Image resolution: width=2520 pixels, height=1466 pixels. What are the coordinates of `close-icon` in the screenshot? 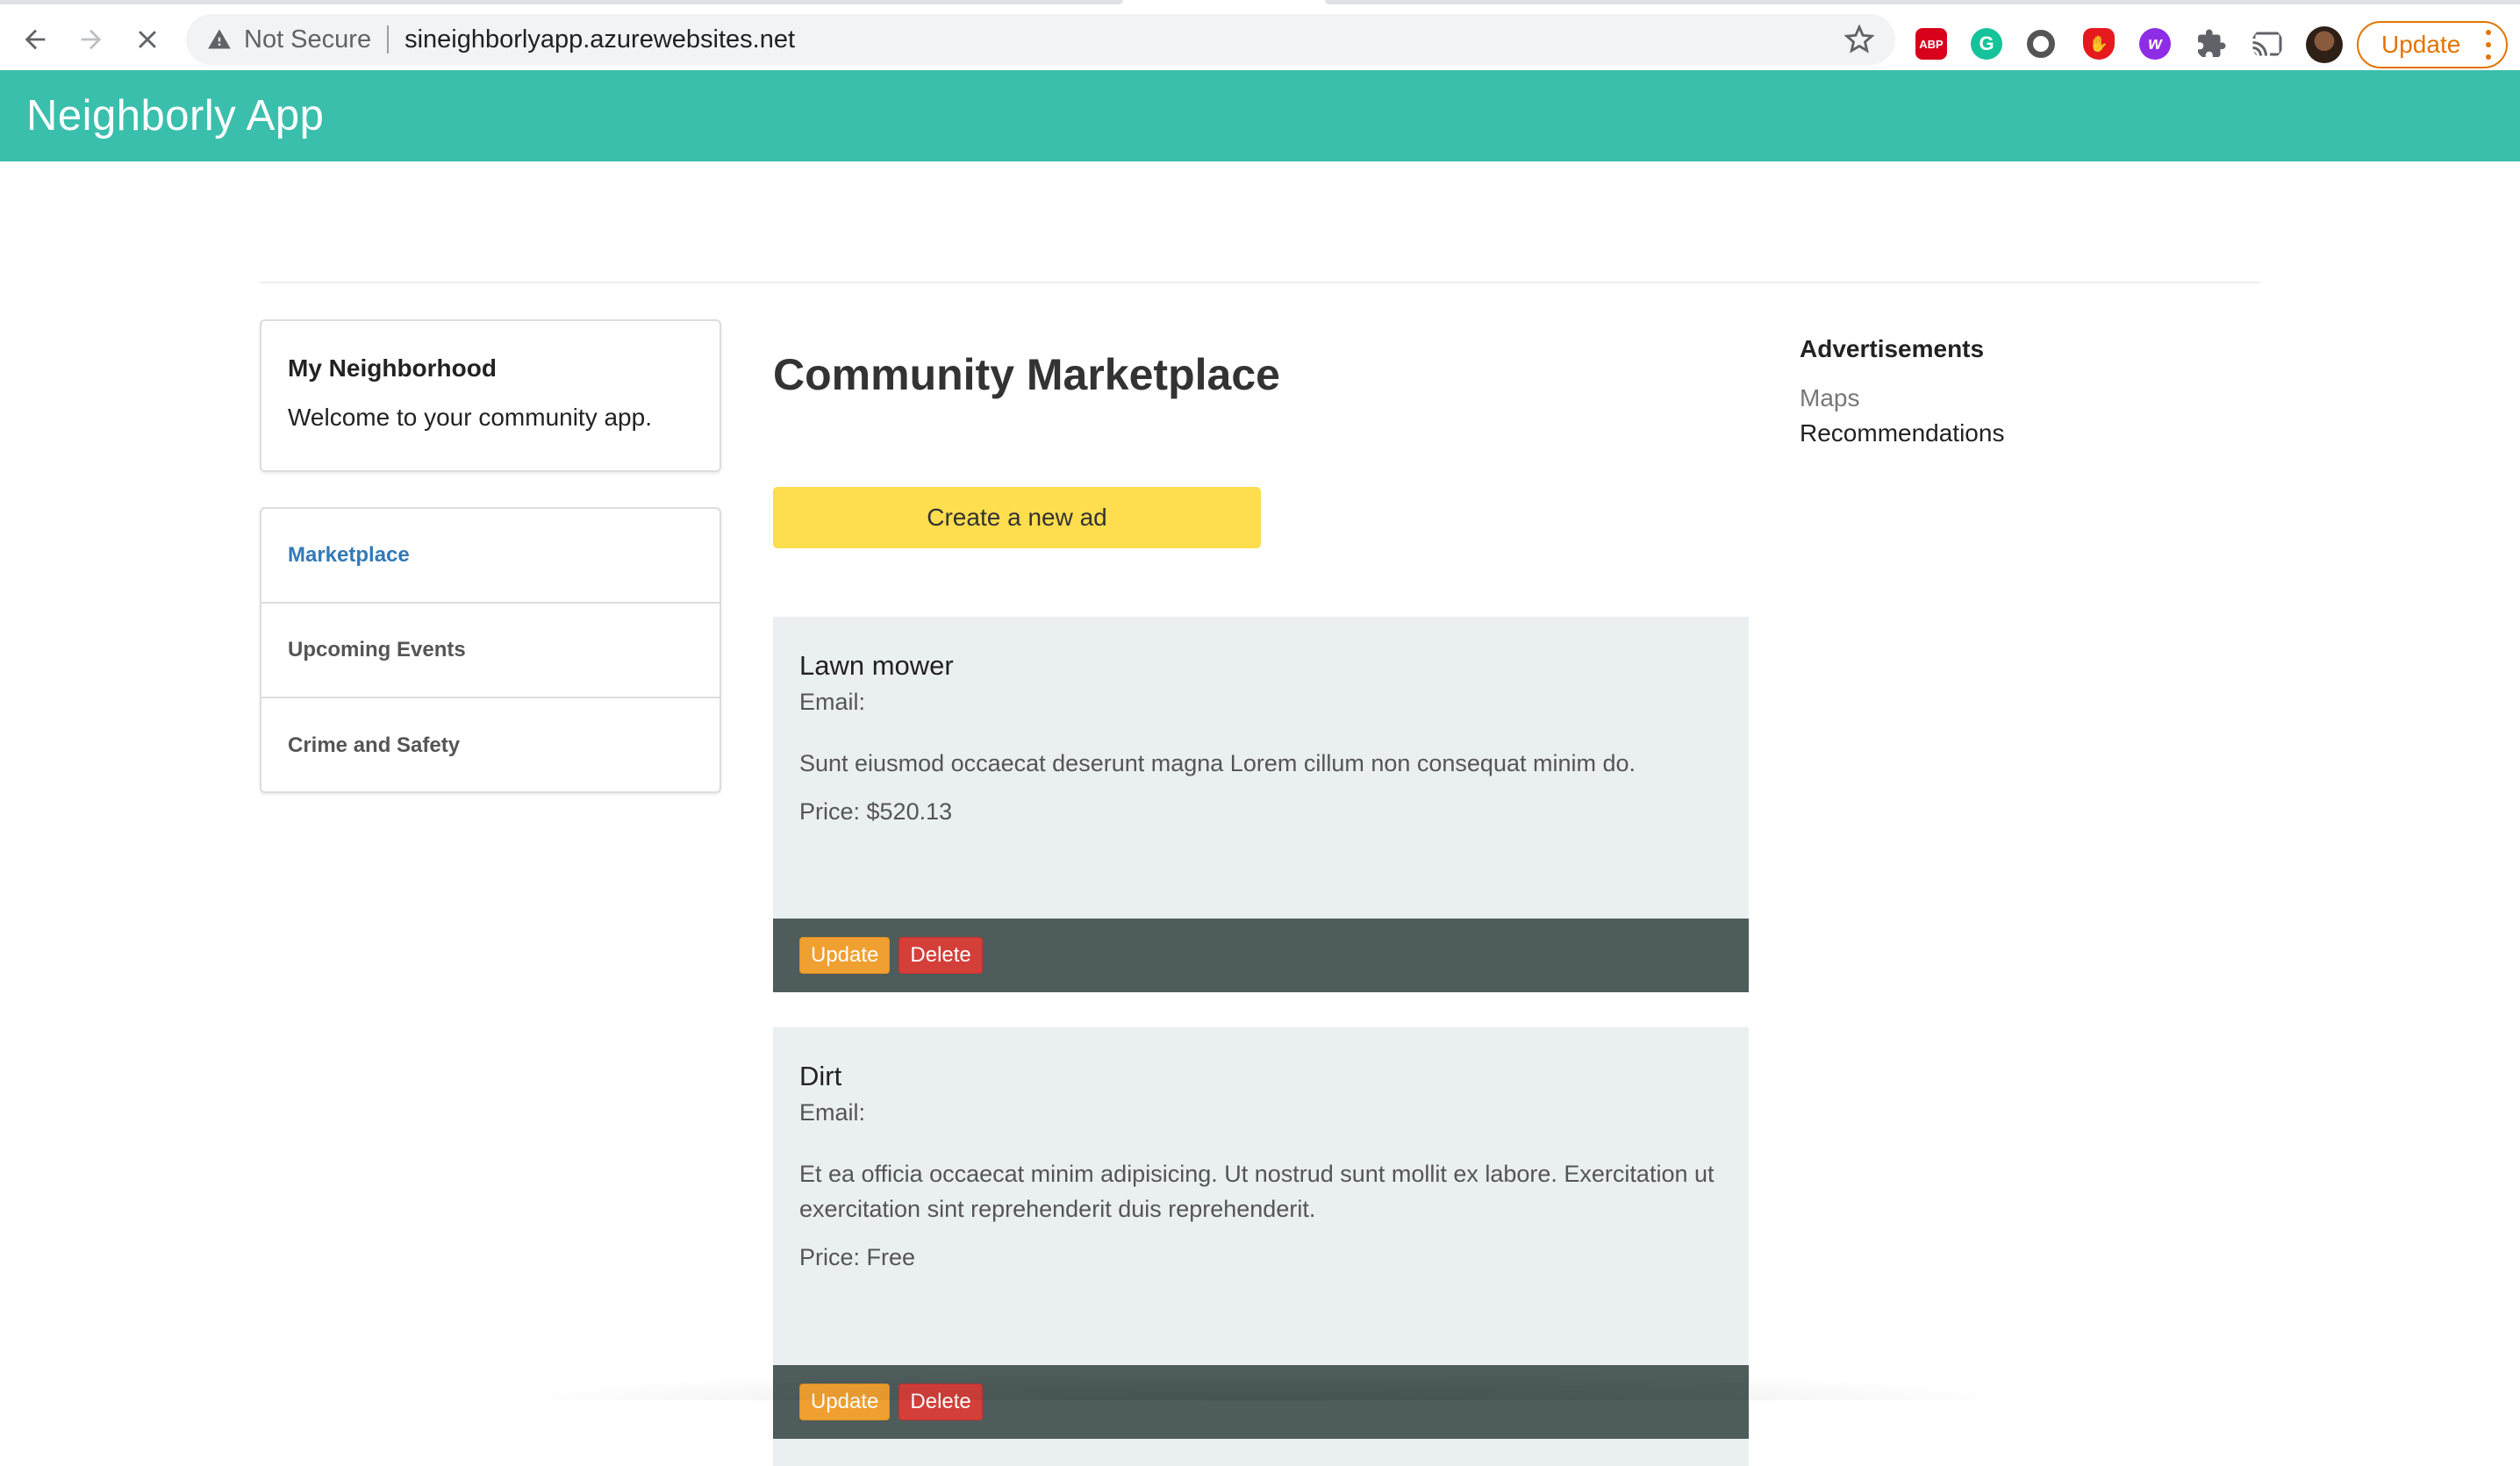 It's located at (147, 39).